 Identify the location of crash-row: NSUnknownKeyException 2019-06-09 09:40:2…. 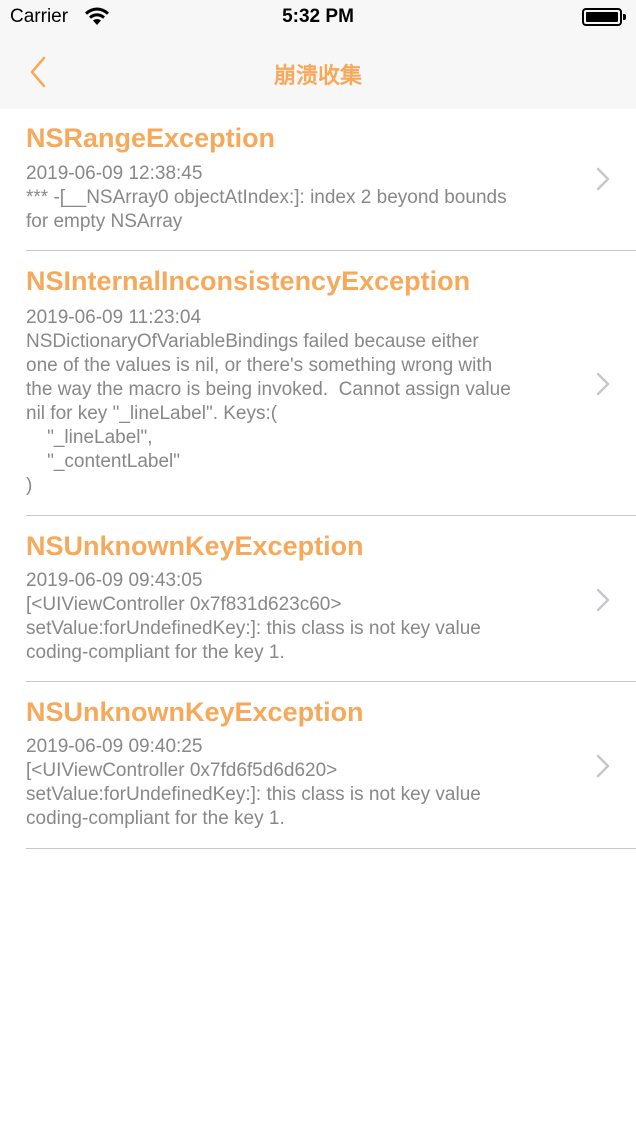
(318, 765).